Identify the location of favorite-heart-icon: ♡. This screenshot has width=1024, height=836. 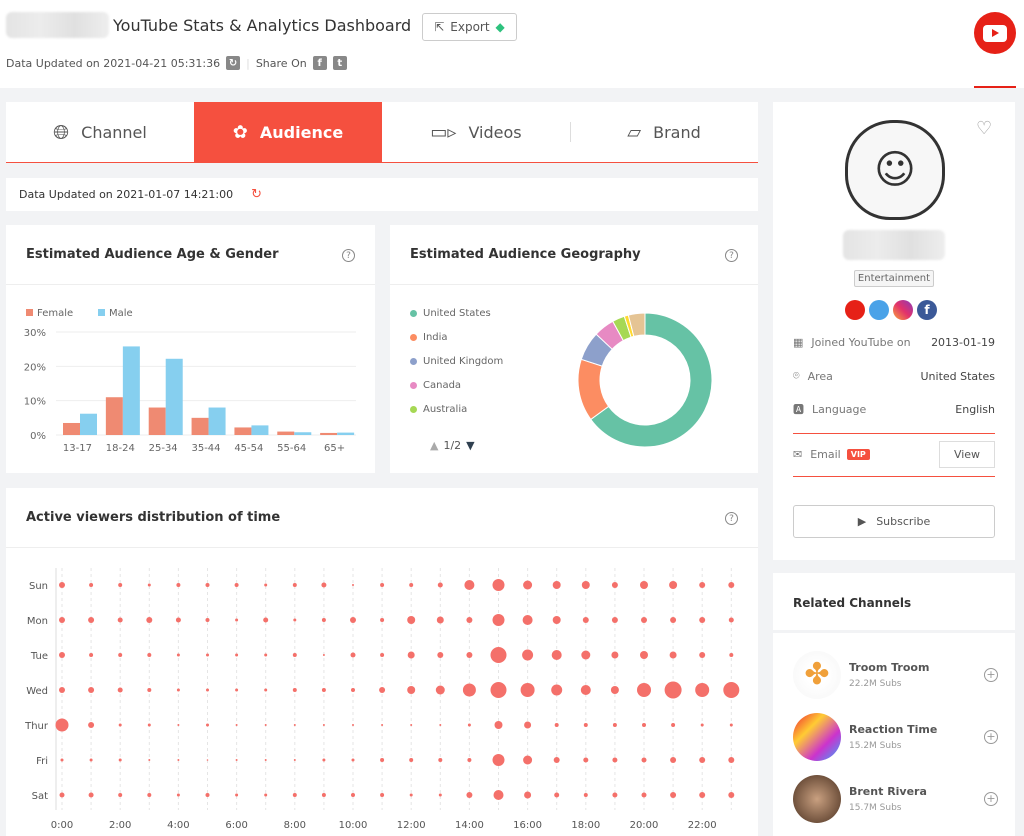
(984, 128).